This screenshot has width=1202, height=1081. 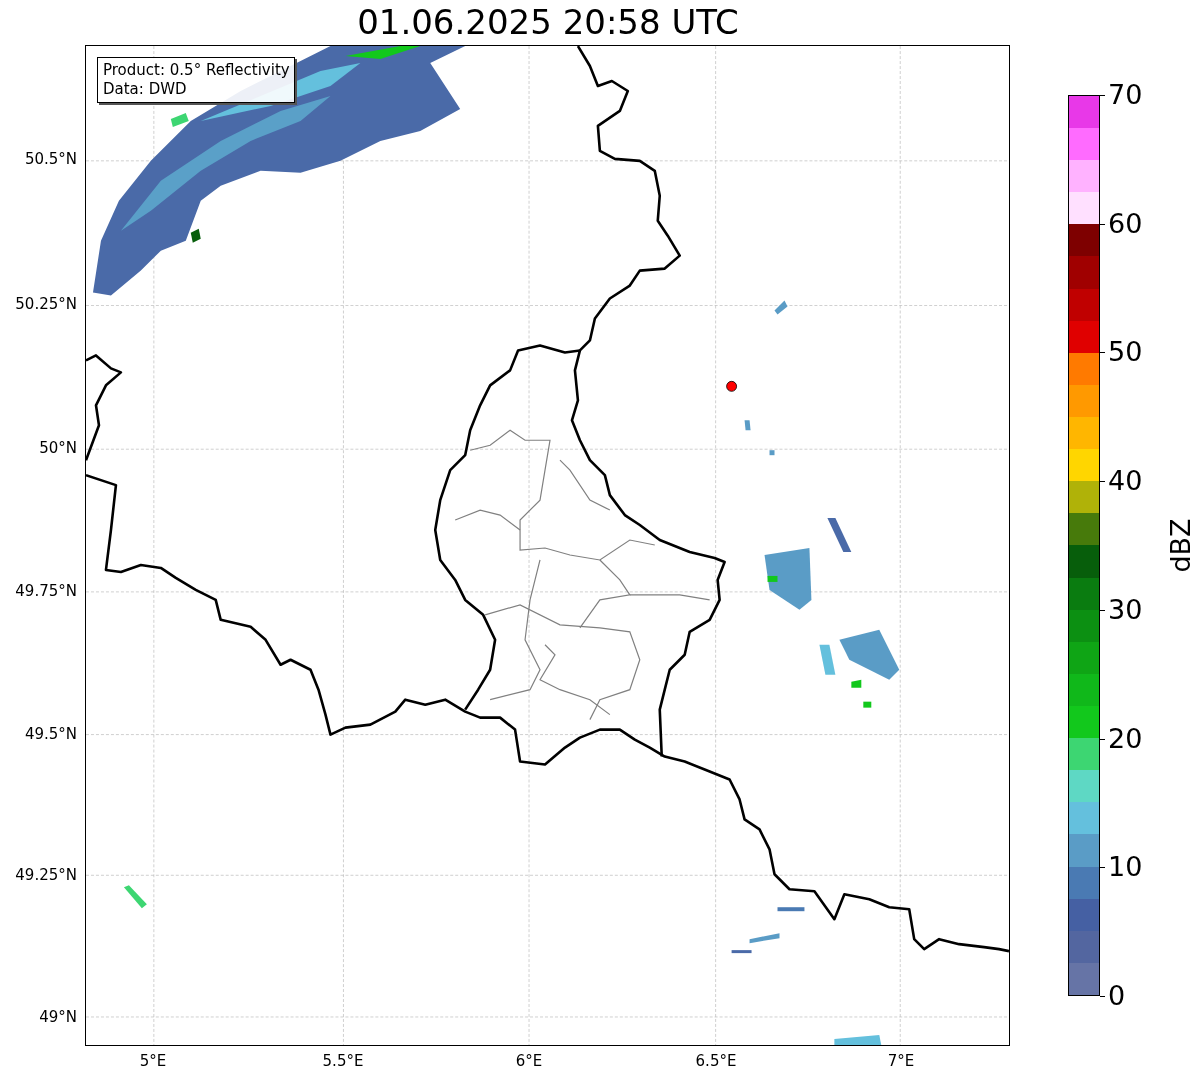 I want to click on colorbar-label: dBZ, so click(x=1180, y=546).